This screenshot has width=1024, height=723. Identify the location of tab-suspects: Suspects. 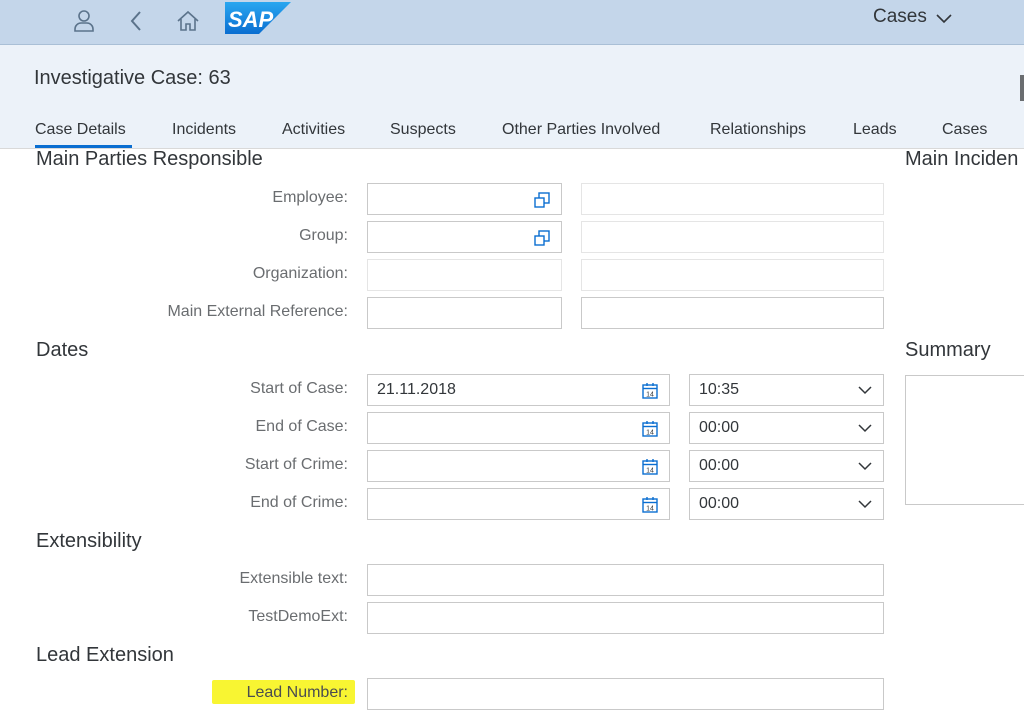
(423, 134).